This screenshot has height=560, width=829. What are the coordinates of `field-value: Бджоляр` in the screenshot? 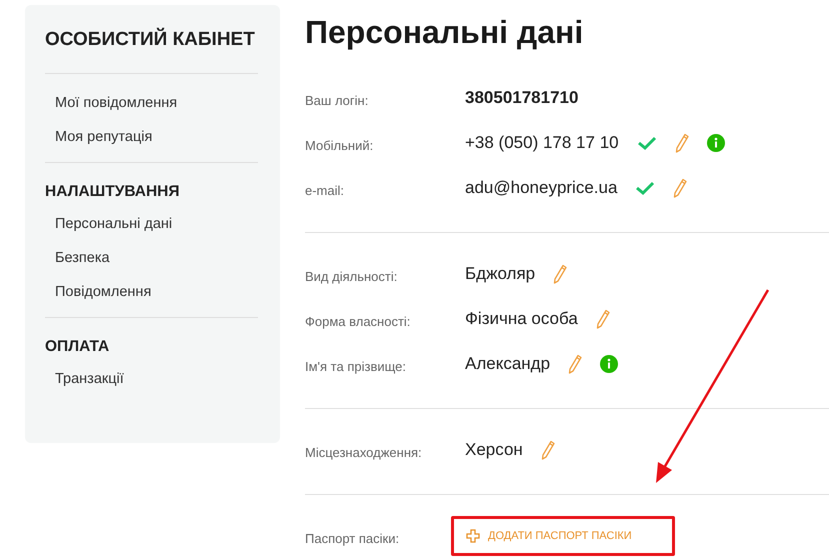 It's located at (500, 274).